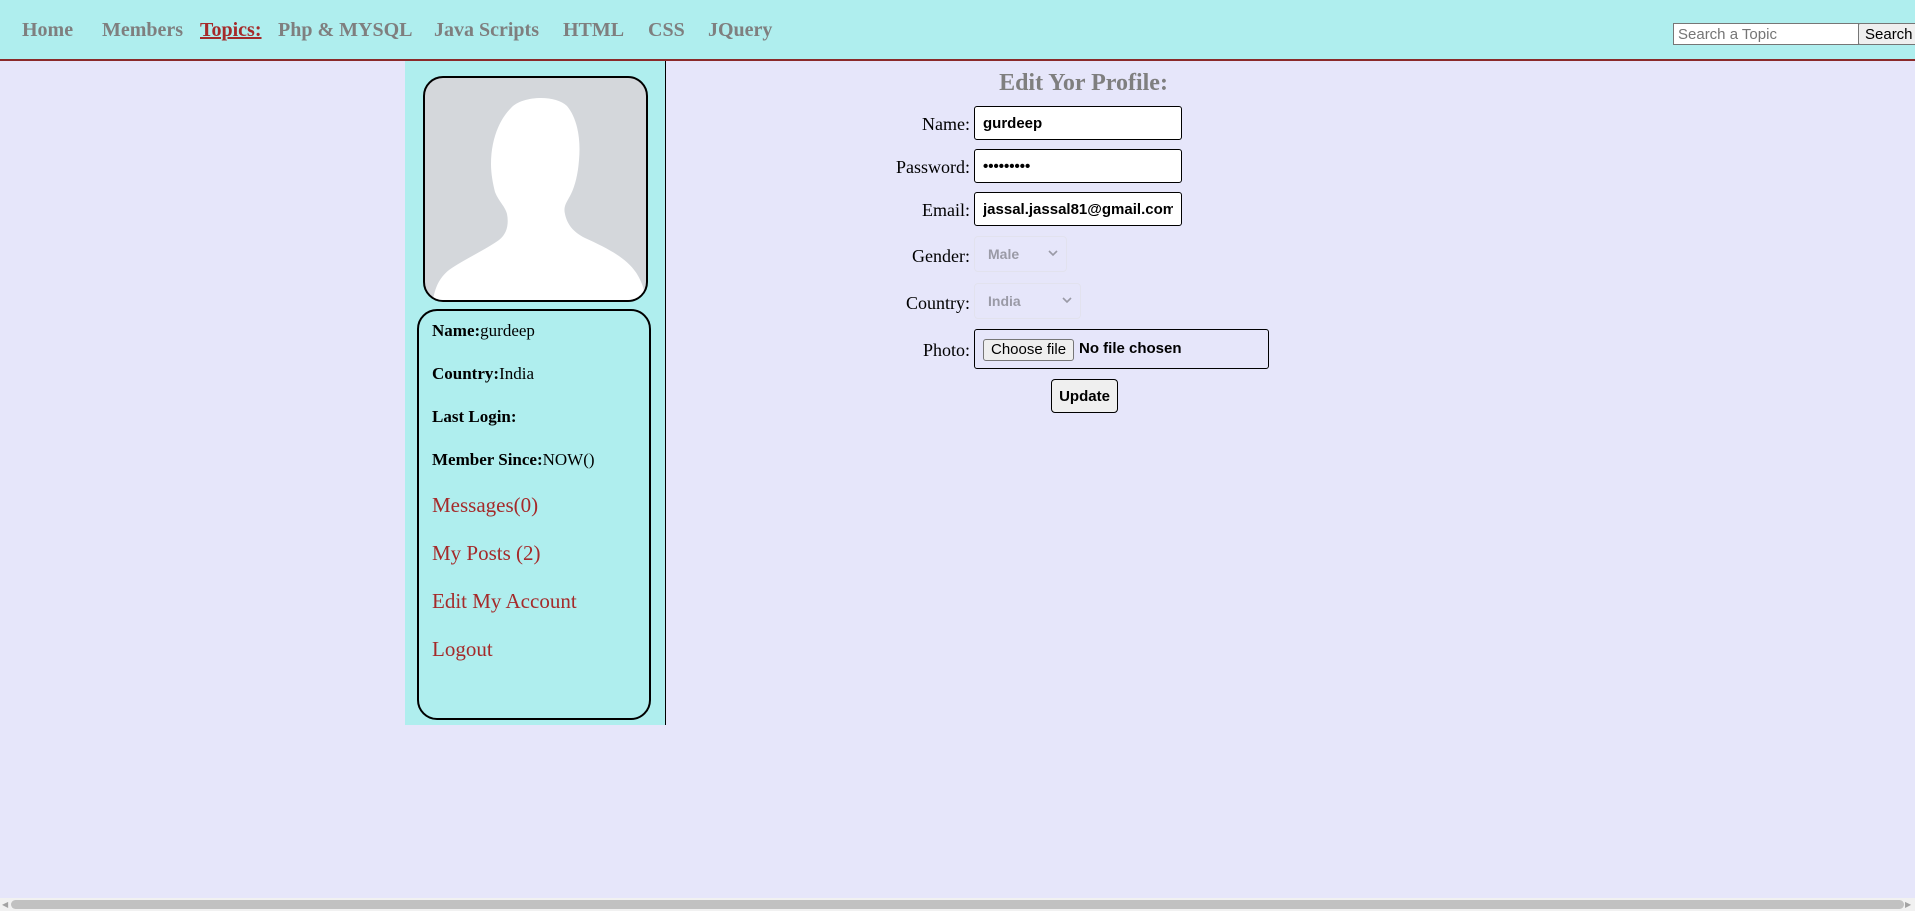 The height and width of the screenshot is (911, 1915). What do you see at coordinates (486, 30) in the screenshot?
I see `nav-java-scripts-link: Java Scripts` at bounding box center [486, 30].